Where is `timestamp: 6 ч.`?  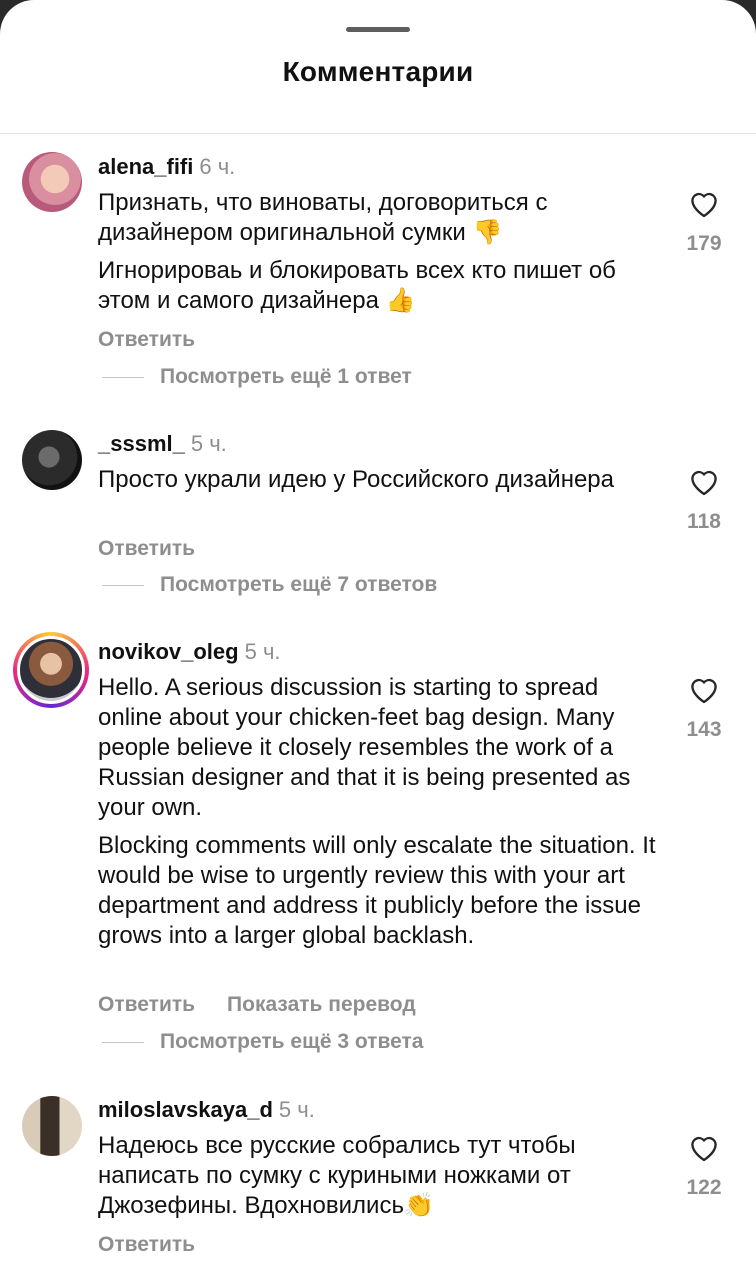
timestamp: 6 ч. is located at coordinates (217, 166).